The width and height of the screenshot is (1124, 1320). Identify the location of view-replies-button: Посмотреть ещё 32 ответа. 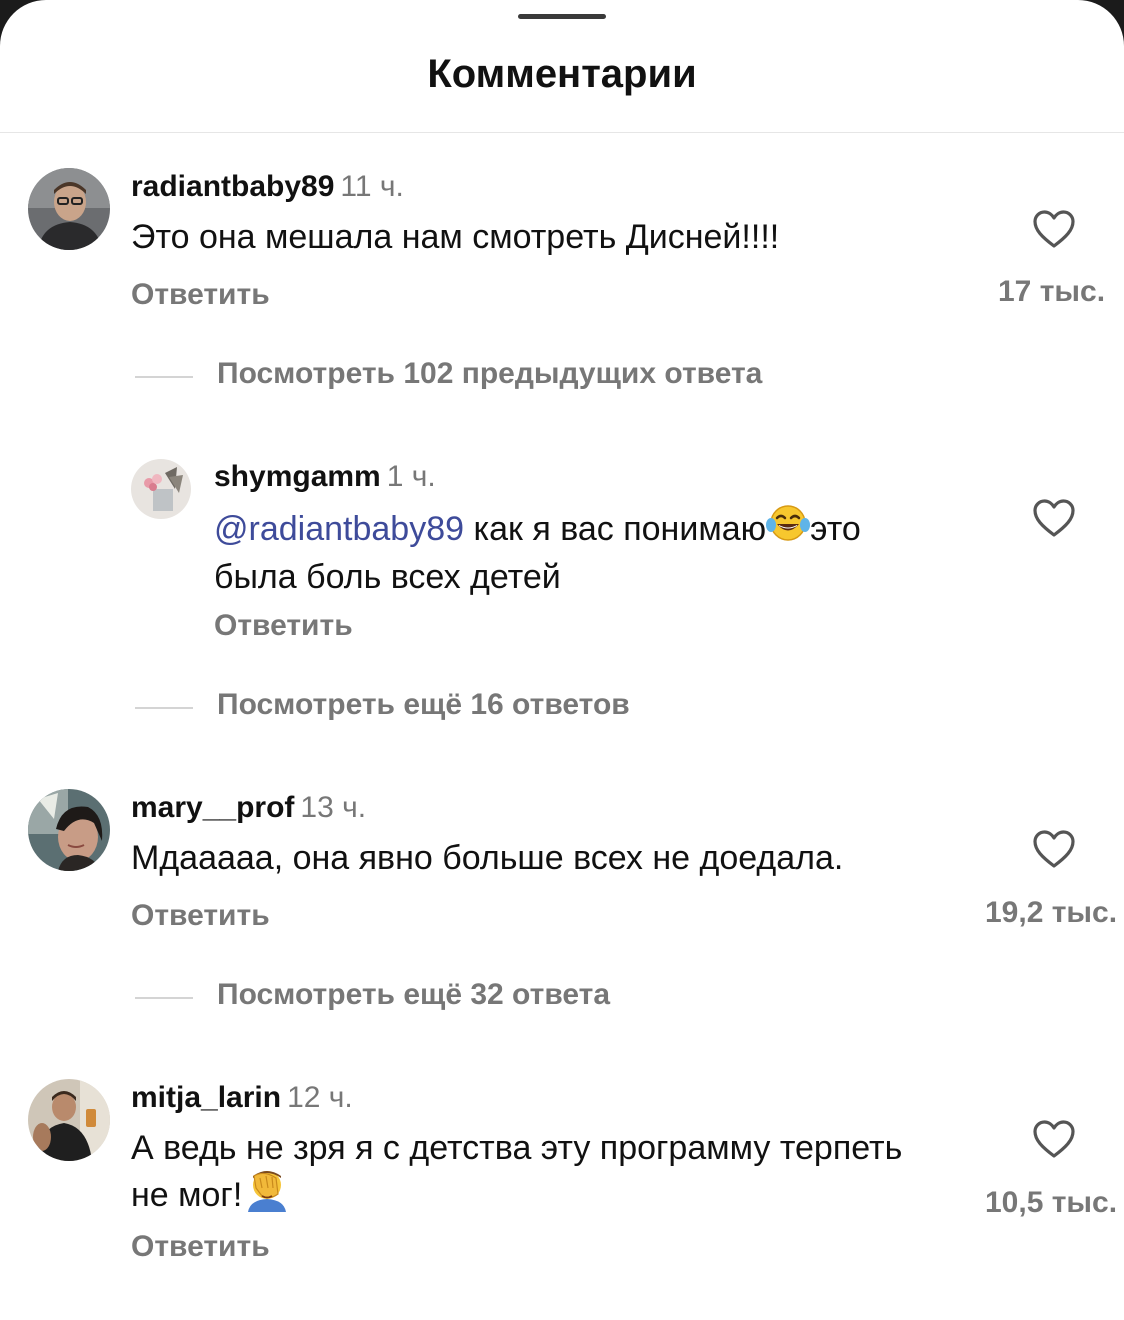
(485, 998).